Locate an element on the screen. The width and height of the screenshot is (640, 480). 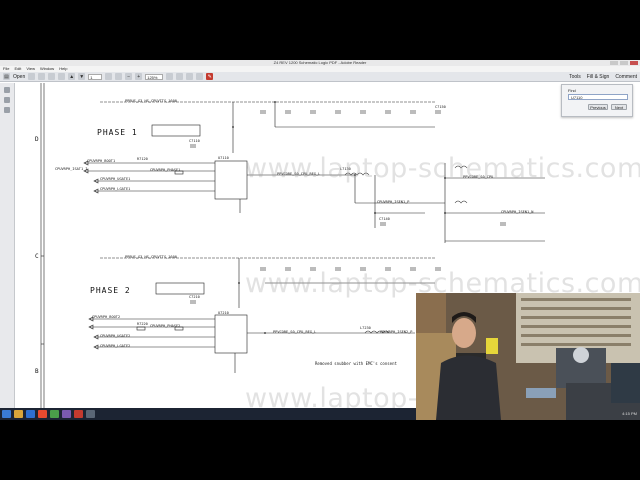
net-top-rail-1: PPBUS_G3_HS_CPUVTTS_1600 is located at coordinates (151, 101).